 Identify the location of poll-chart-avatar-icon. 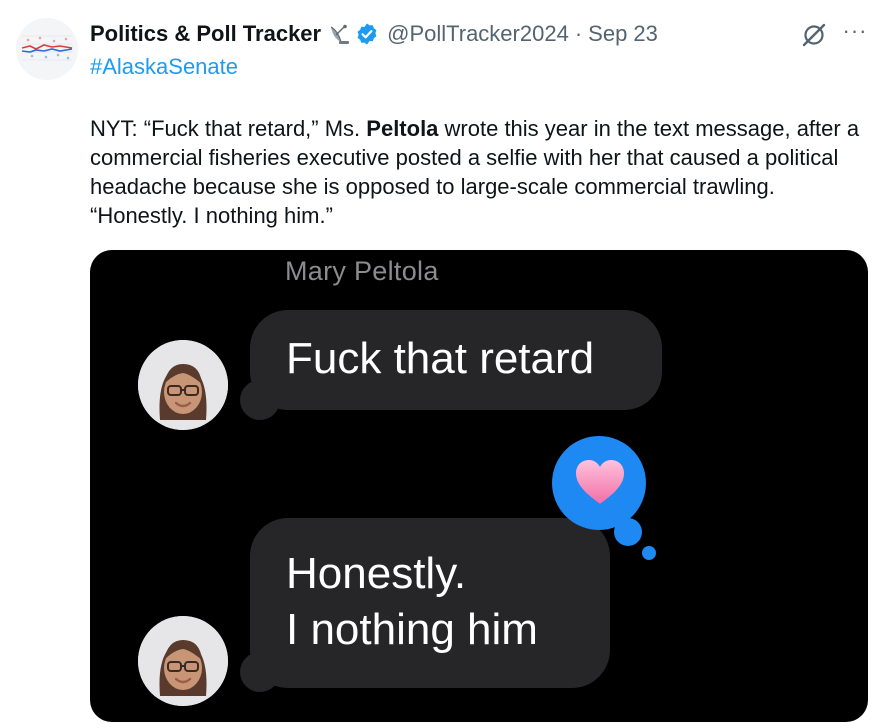
(47, 49).